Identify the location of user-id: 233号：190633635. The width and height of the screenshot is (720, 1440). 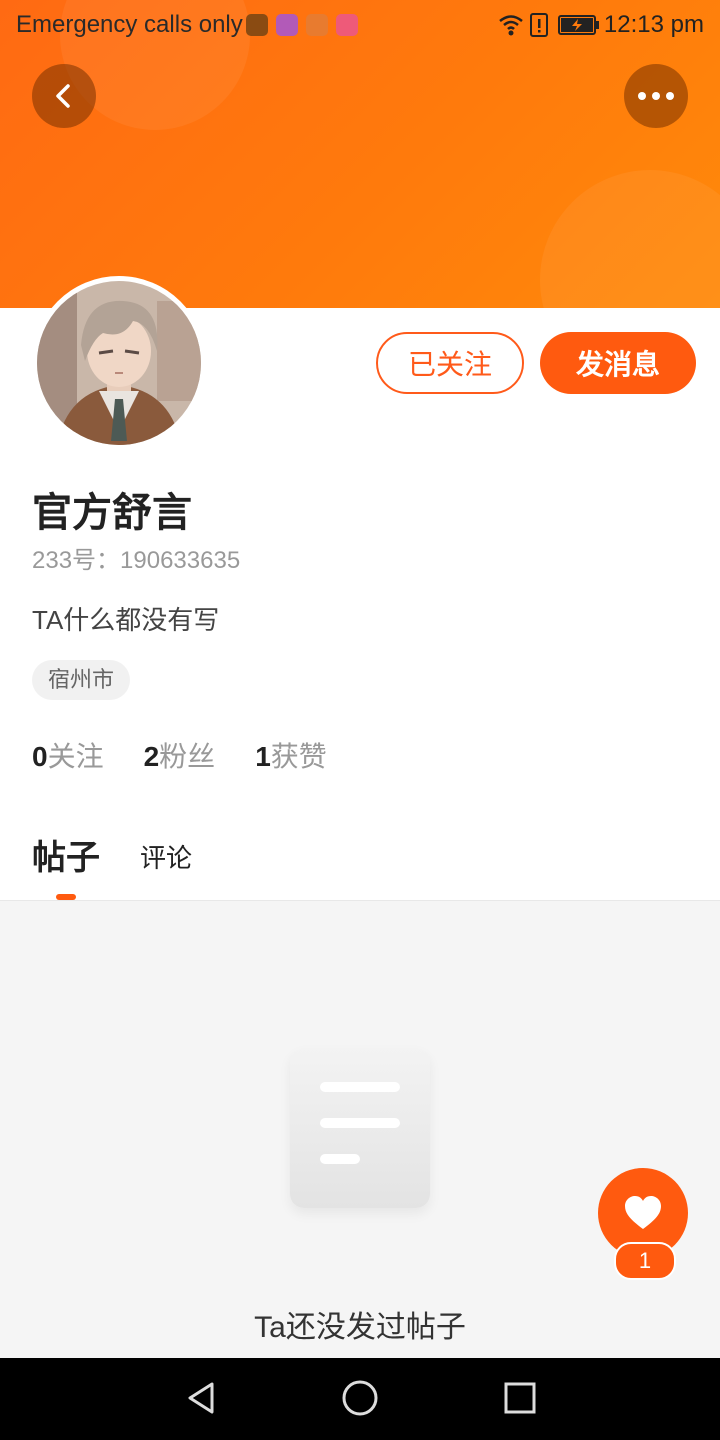
(136, 560).